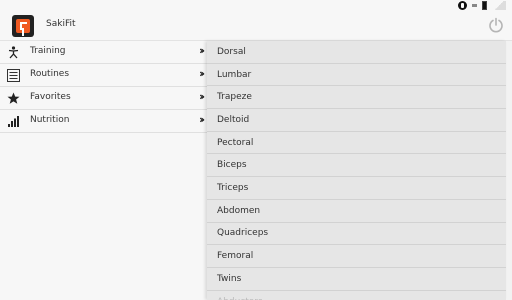 The image size is (512, 300). Describe the element at coordinates (356, 166) in the screenshot. I see `list-item: Biceps` at that location.